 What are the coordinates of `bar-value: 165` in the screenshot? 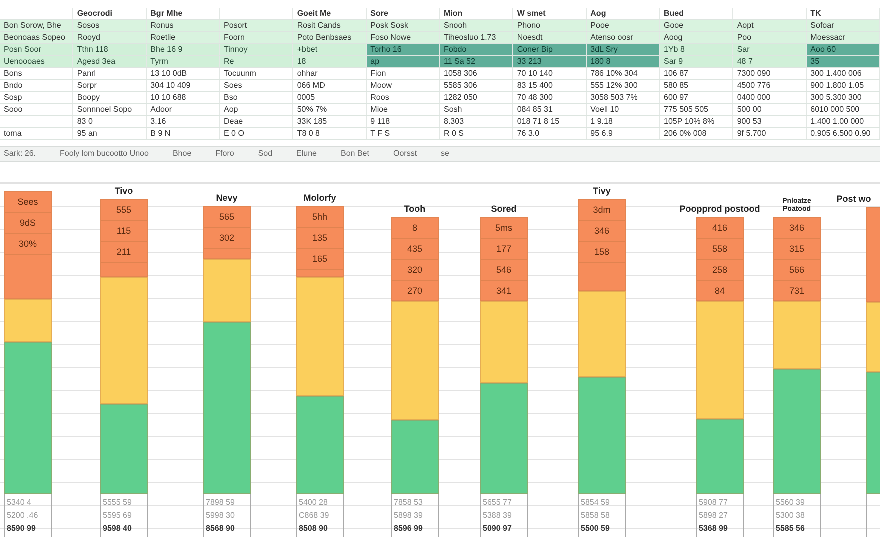 It's located at (320, 259).